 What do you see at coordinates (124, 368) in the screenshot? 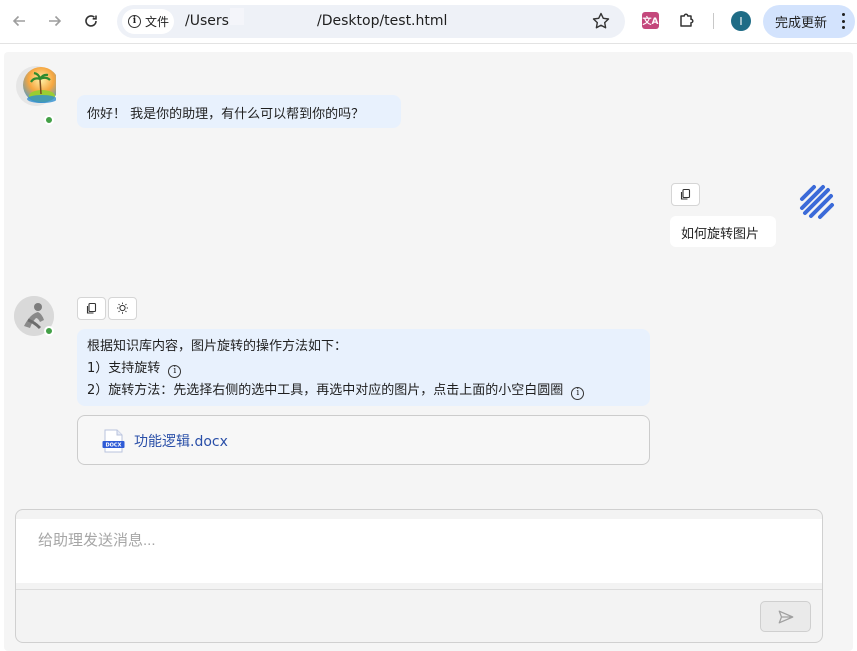
I see `answer-item-1-text: 1）支持旋转` at bounding box center [124, 368].